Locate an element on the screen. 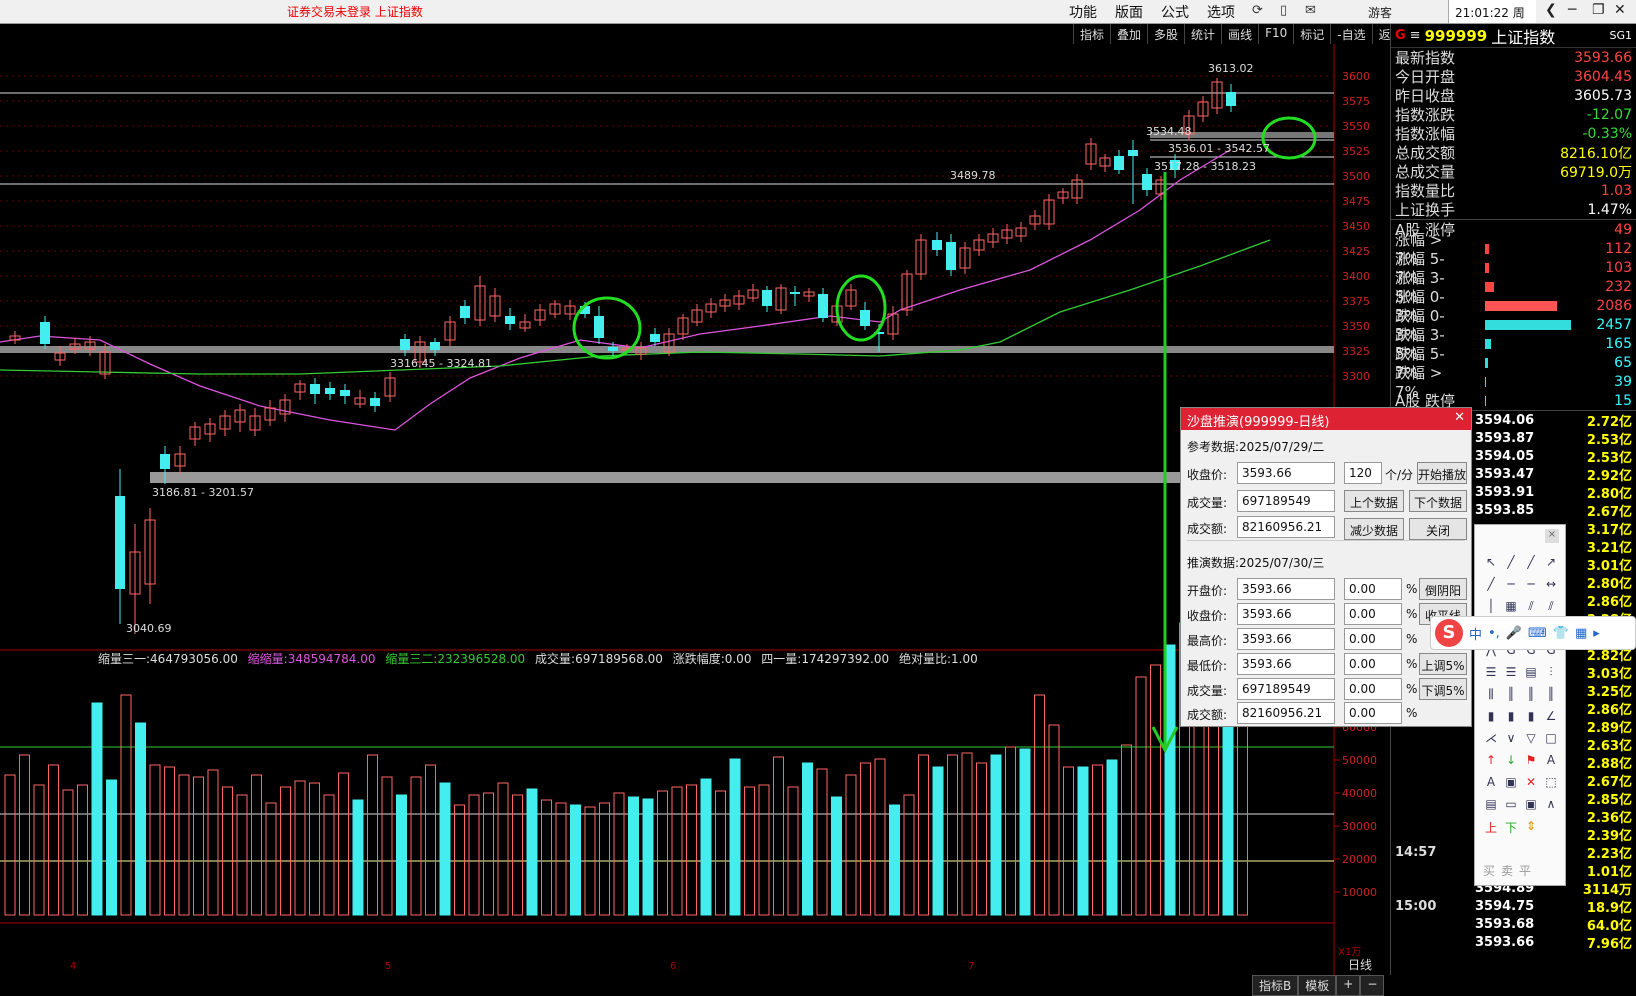 The height and width of the screenshot is (996, 1636). minimize-icon: ─ is located at coordinates (1572, 10).